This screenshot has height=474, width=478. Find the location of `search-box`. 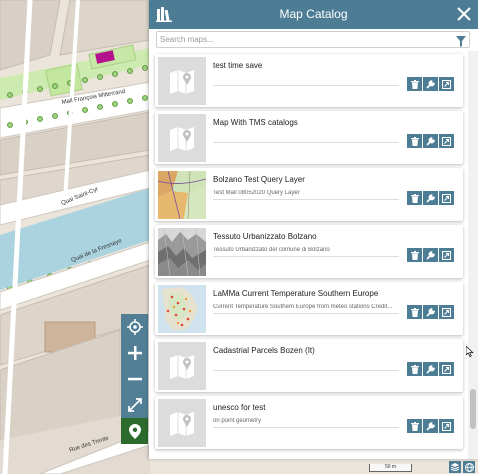

search-box is located at coordinates (313, 39).